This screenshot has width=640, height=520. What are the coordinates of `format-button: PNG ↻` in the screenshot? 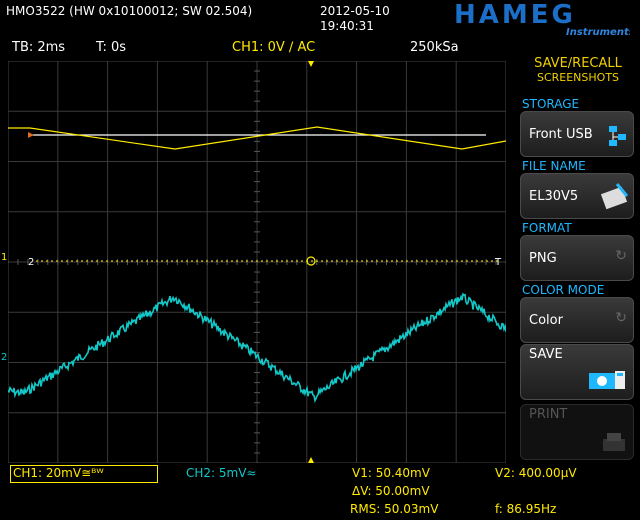 It's located at (577, 258).